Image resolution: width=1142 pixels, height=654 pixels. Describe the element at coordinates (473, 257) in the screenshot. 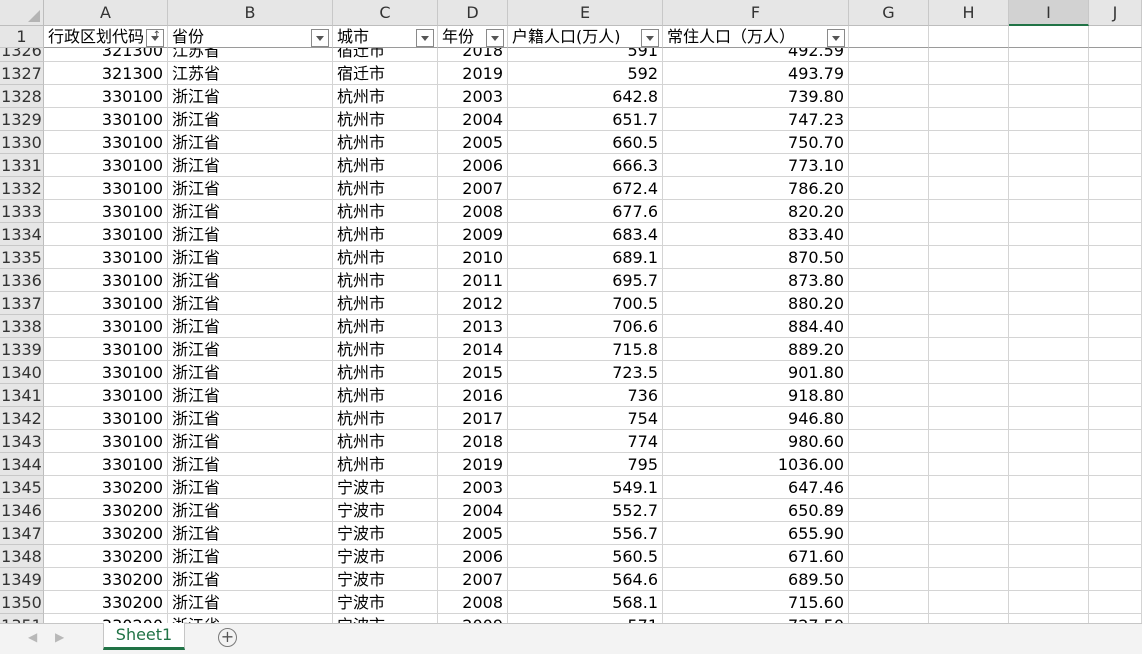

I see `cell-year: 2010` at that location.